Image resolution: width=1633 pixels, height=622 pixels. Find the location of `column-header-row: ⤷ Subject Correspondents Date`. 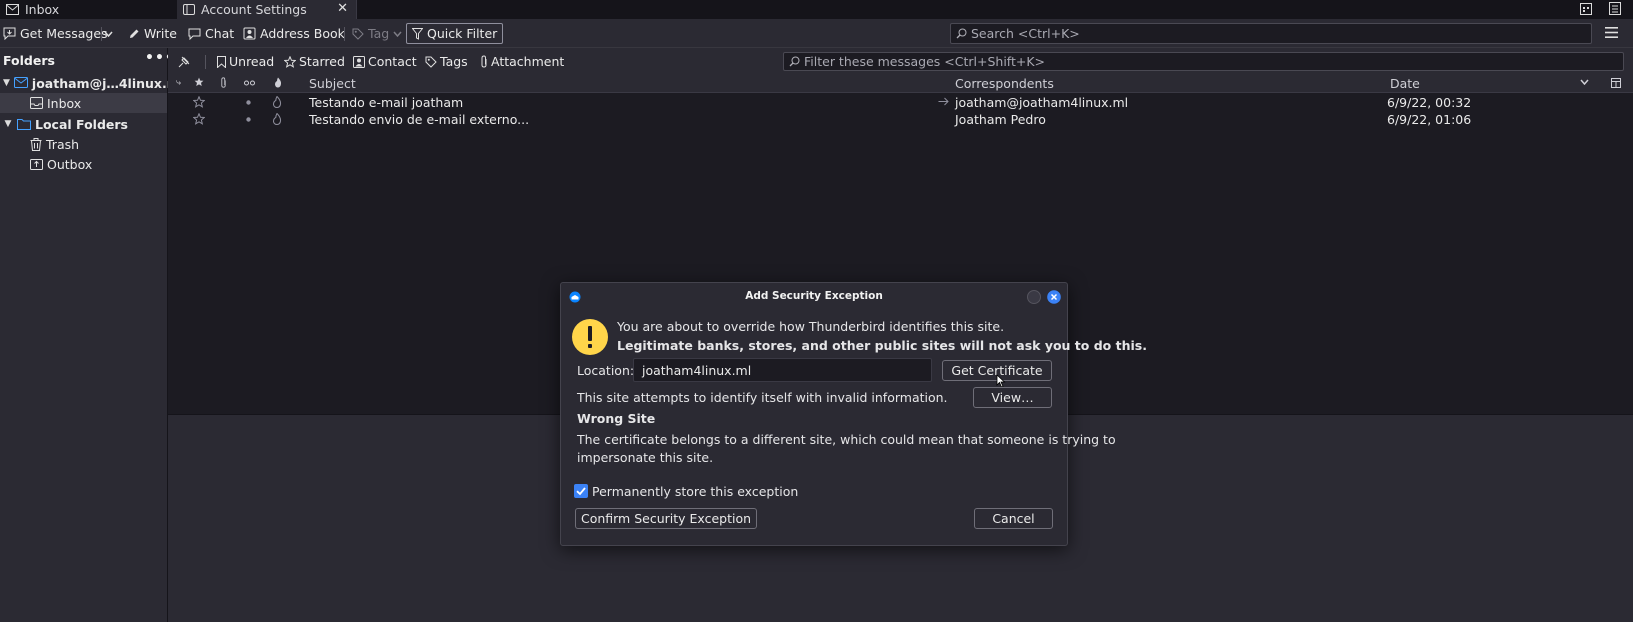

column-header-row: ⤷ Subject Correspondents Date is located at coordinates (900, 84).